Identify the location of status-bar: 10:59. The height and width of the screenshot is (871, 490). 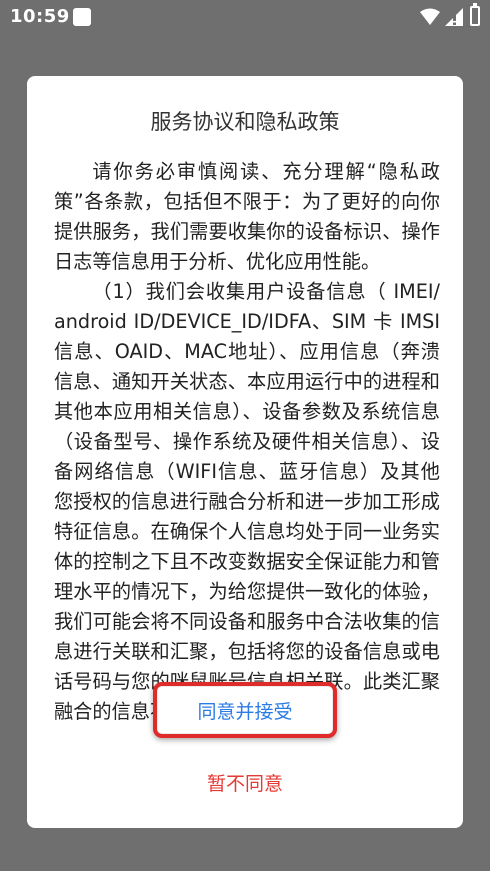
(245, 17).